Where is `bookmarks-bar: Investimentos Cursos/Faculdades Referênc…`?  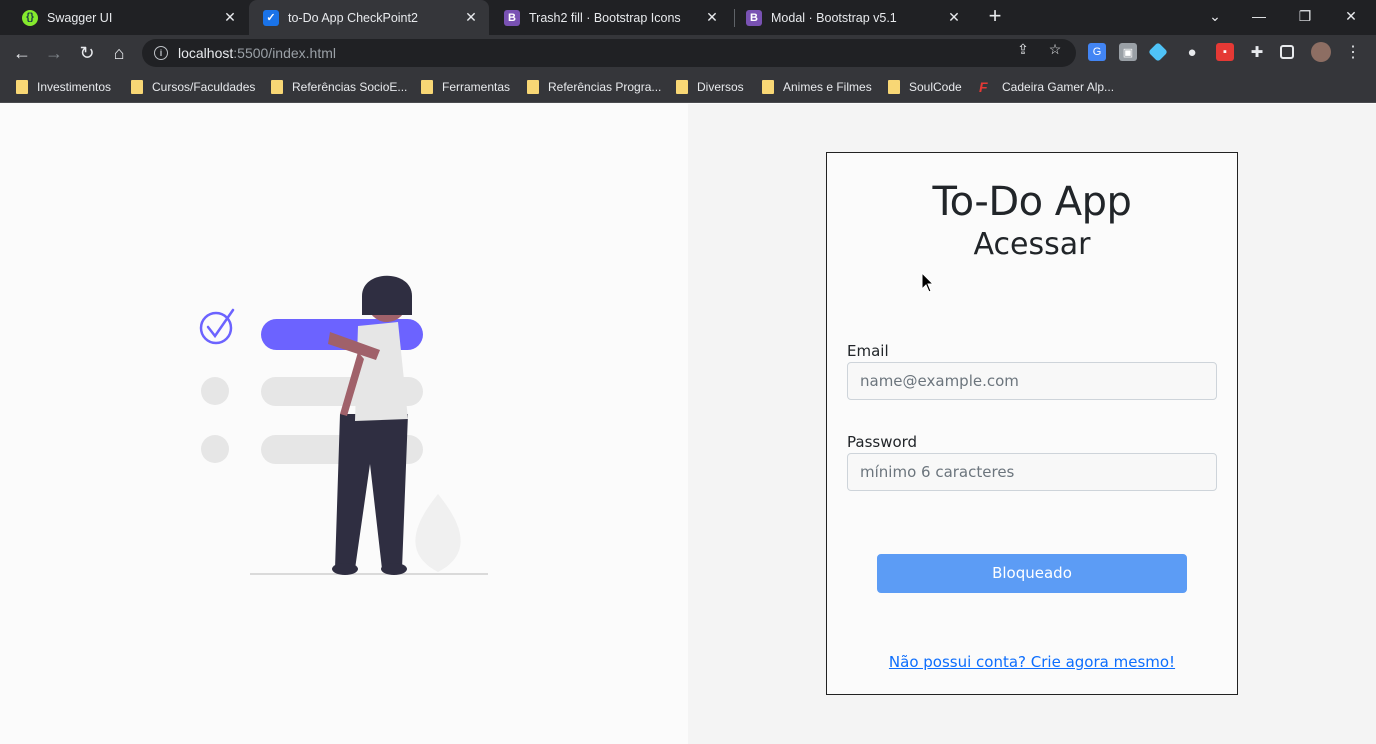 bookmarks-bar: Investimentos Cursos/Faculdades Referênc… is located at coordinates (688, 87).